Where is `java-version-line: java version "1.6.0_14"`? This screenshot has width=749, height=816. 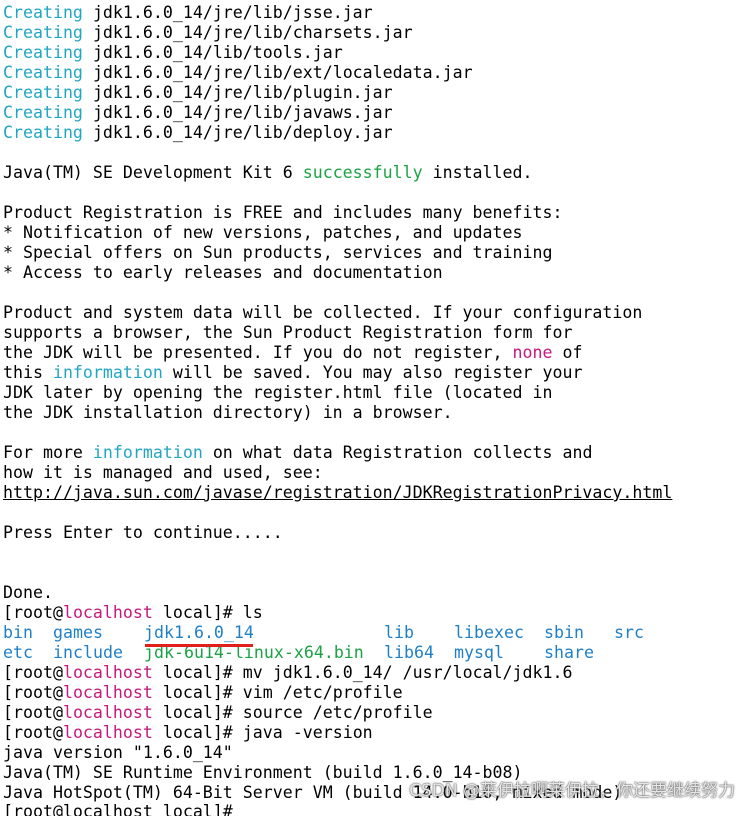 java-version-line: java version "1.6.0_14" is located at coordinates (118, 752).